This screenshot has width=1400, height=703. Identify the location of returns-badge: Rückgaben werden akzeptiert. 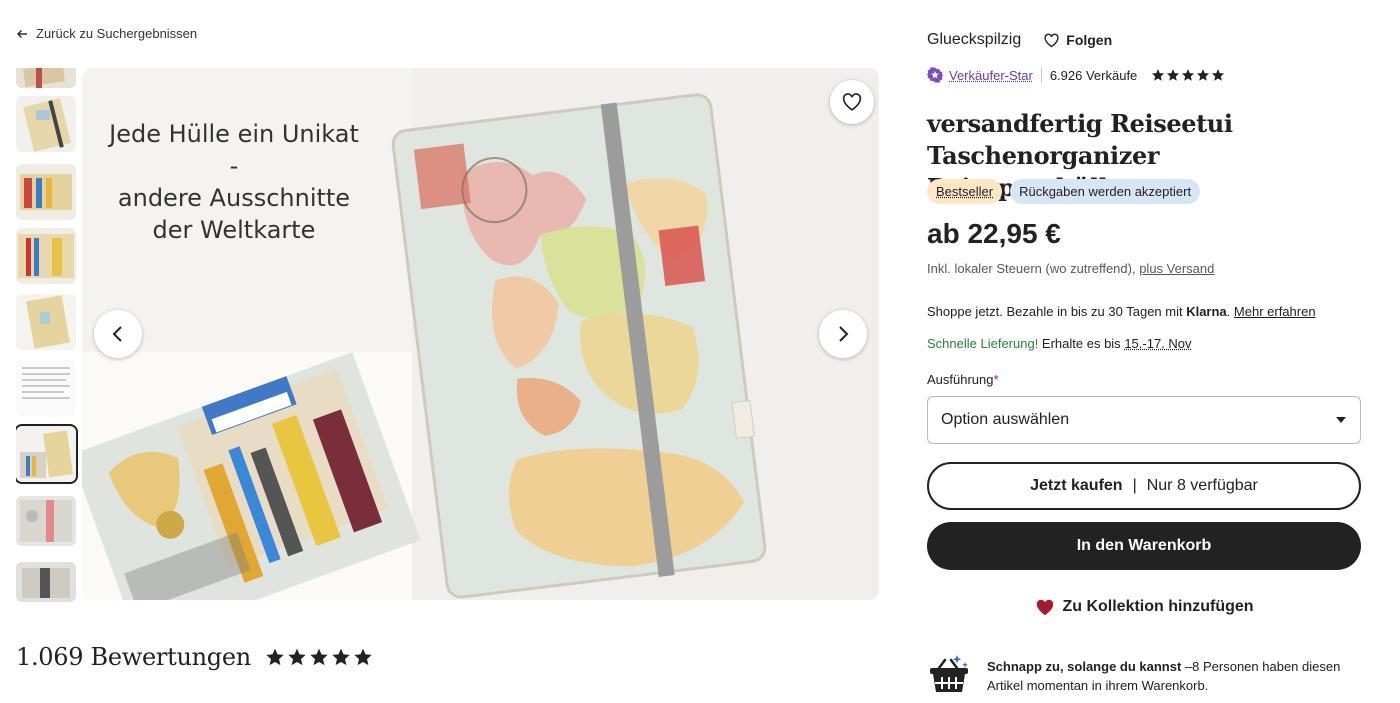
(1105, 191).